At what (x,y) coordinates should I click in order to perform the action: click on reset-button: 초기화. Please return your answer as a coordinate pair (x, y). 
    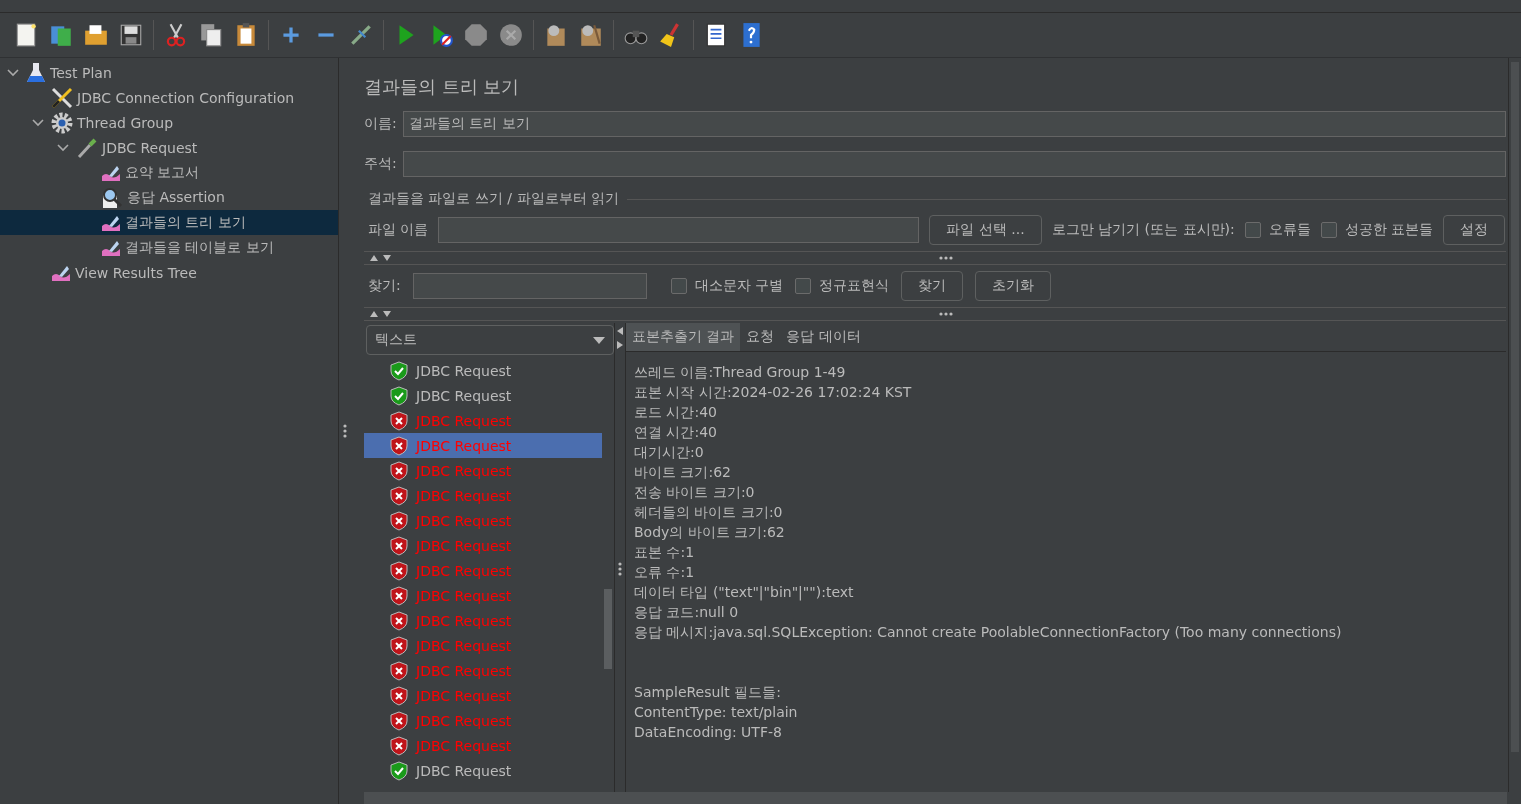
    Looking at the image, I should click on (1013, 286).